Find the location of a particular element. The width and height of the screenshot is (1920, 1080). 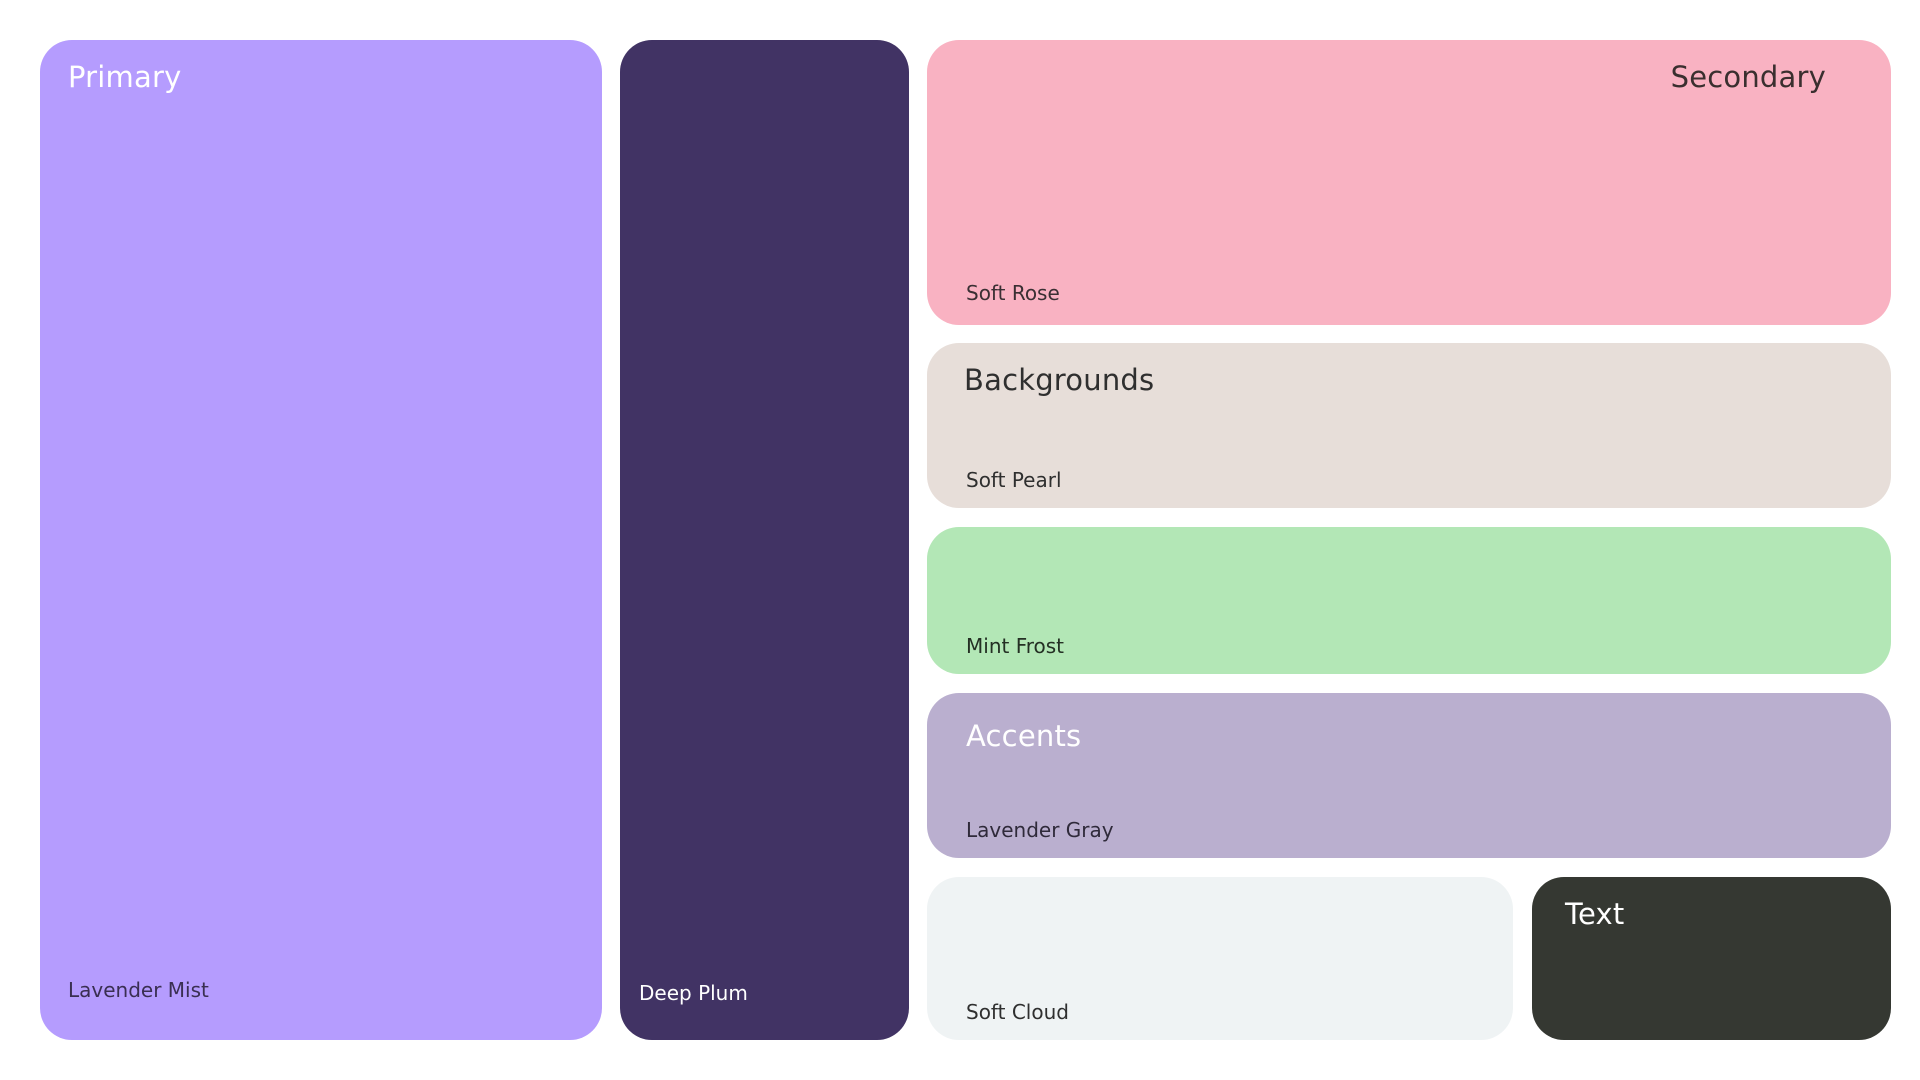

color-name-lavender-mist: Lavender Mist is located at coordinates (138, 990).